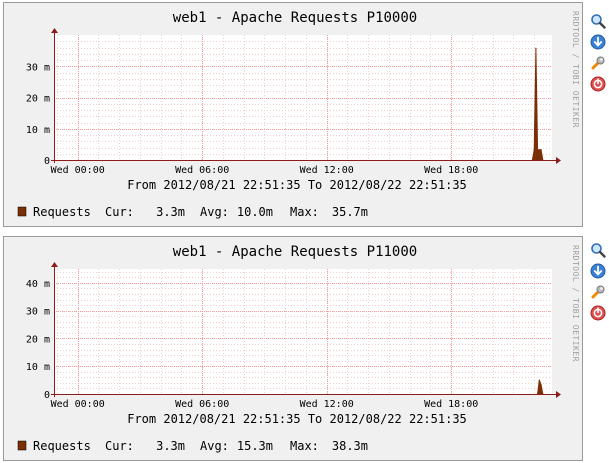 The width and height of the screenshot is (609, 463). Describe the element at coordinates (350, 212) in the screenshot. I see `legend-max-value: 35.7m` at that location.